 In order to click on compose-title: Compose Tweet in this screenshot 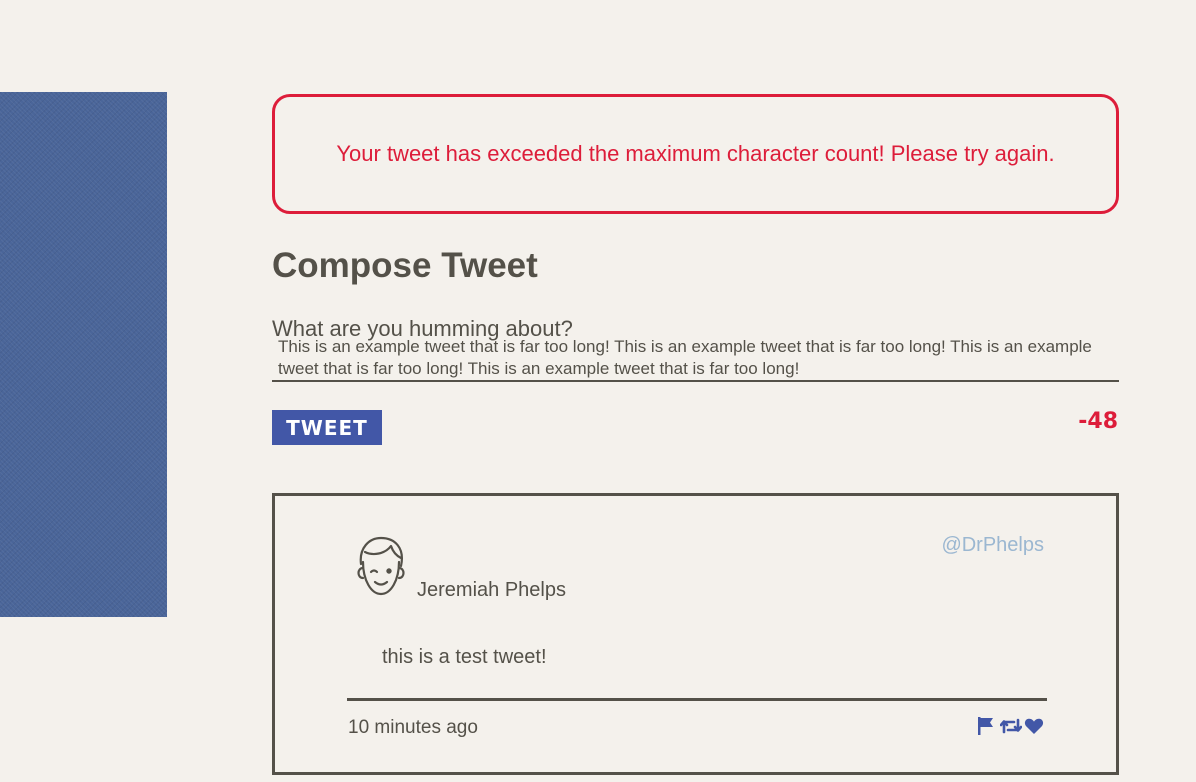, I will do `click(405, 265)`.